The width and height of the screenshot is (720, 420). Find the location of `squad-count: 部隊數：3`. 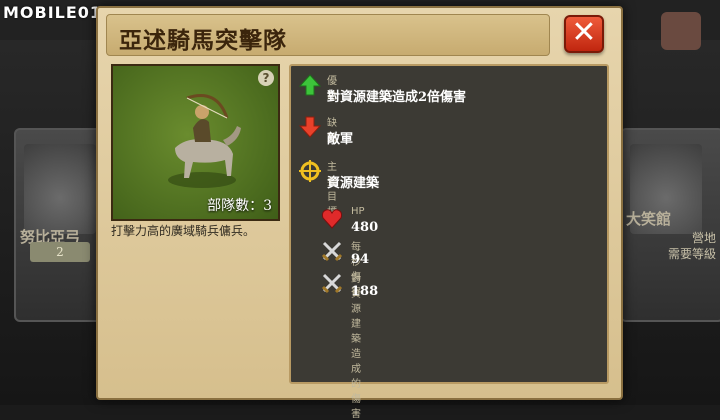

squad-count: 部隊數：3 is located at coordinates (239, 206).